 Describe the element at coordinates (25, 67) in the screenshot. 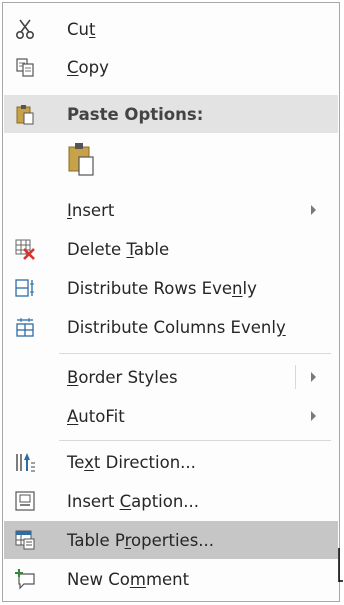

I see `copy-icon` at that location.